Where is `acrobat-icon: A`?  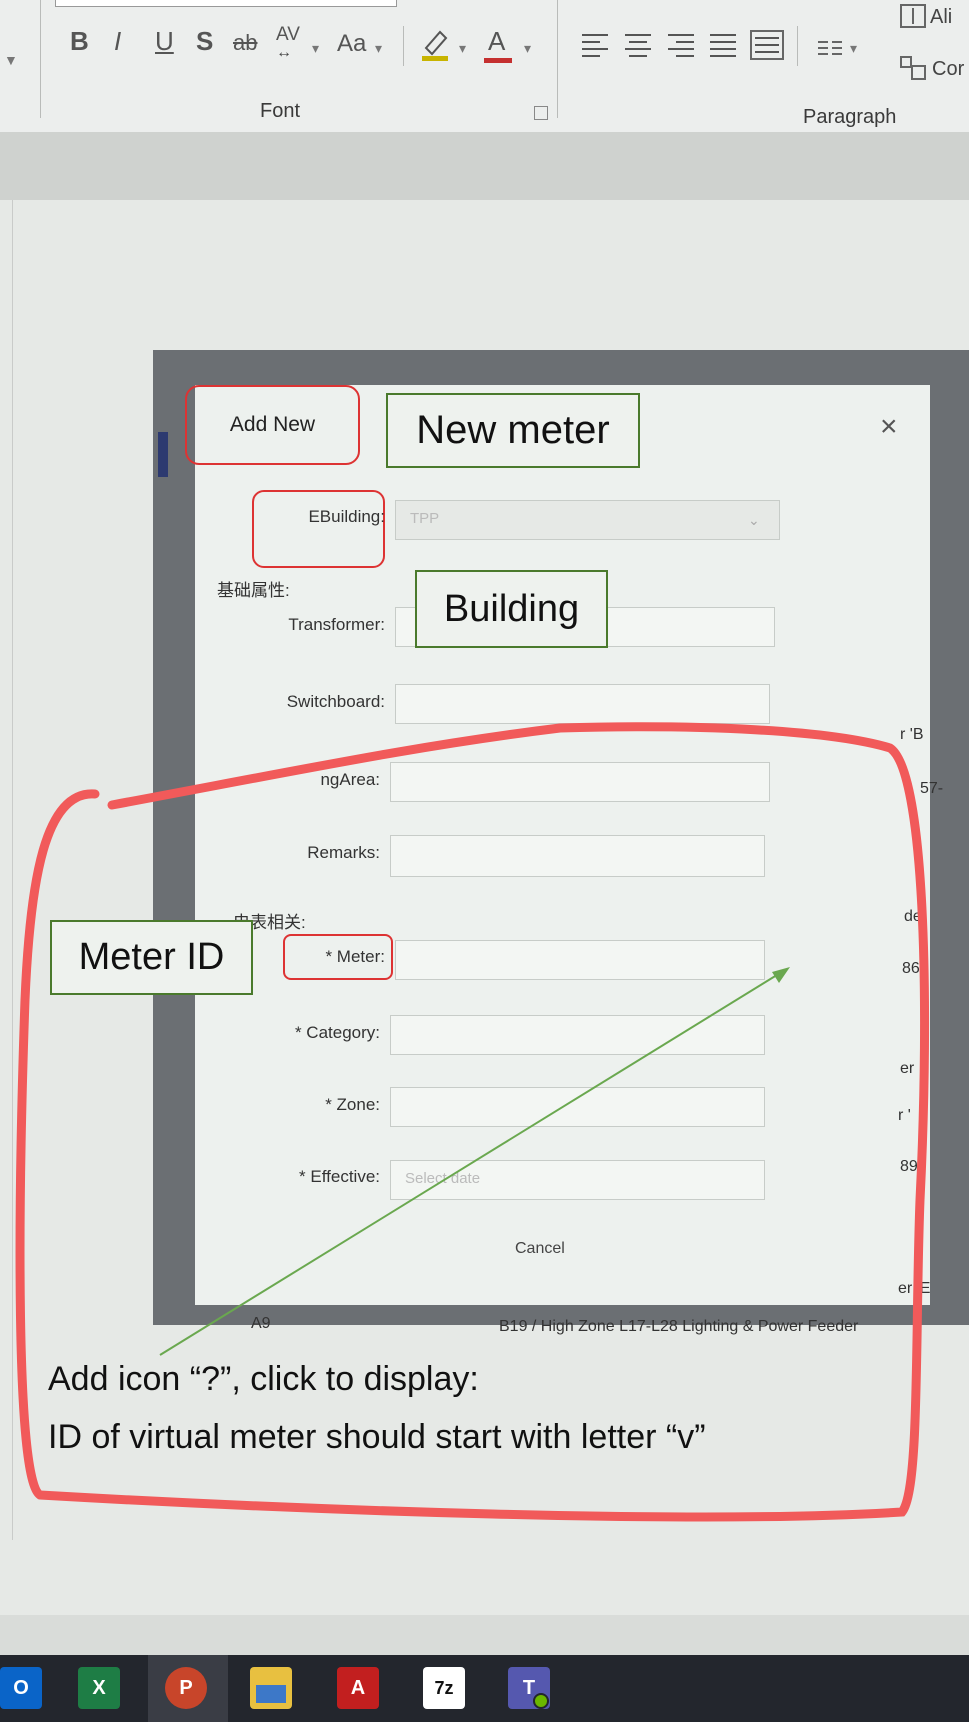
acrobat-icon: A is located at coordinates (358, 1688).